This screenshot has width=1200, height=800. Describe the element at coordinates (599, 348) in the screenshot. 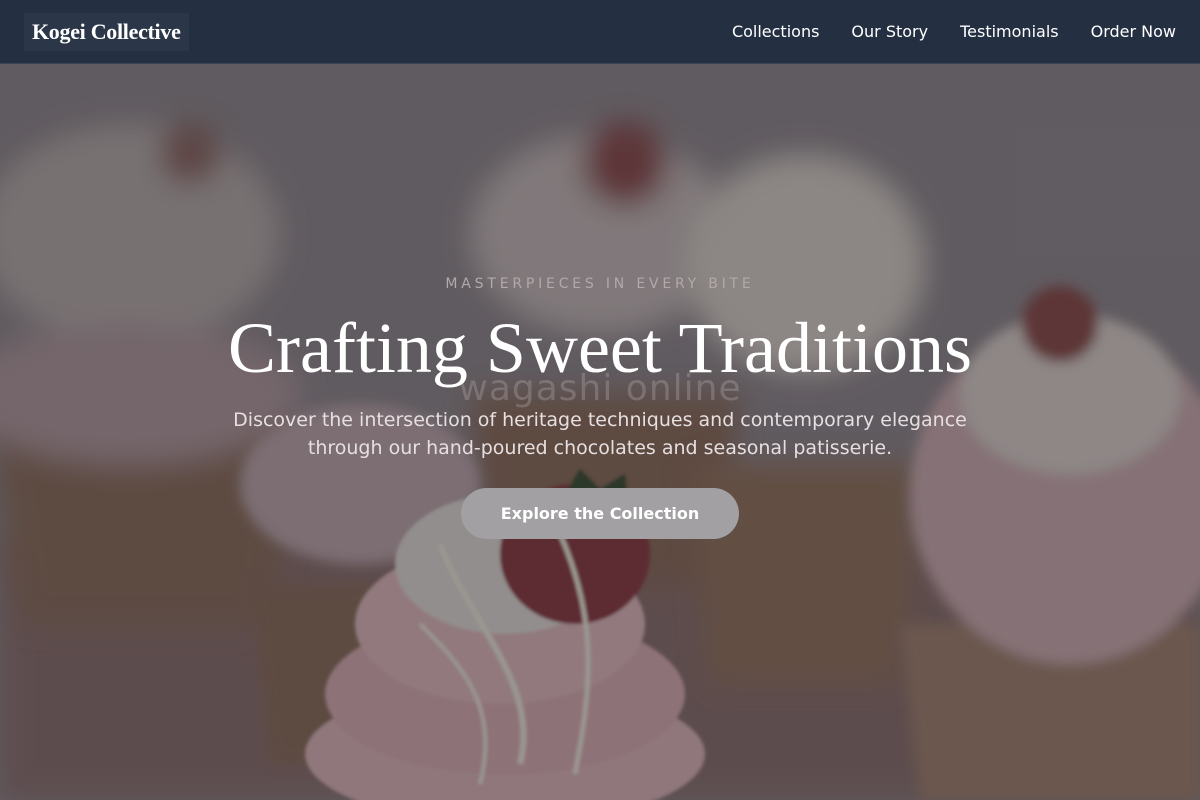

I see `hero-headline: Crafting Sweet Traditions` at that location.